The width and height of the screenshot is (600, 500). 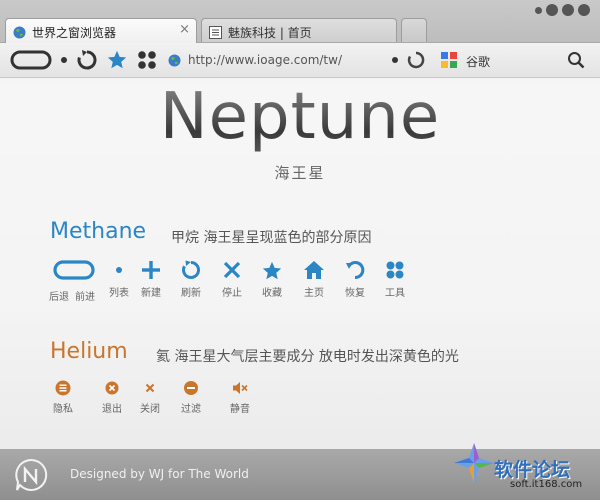 What do you see at coordinates (355, 270) in the screenshot?
I see `restore-icon` at bounding box center [355, 270].